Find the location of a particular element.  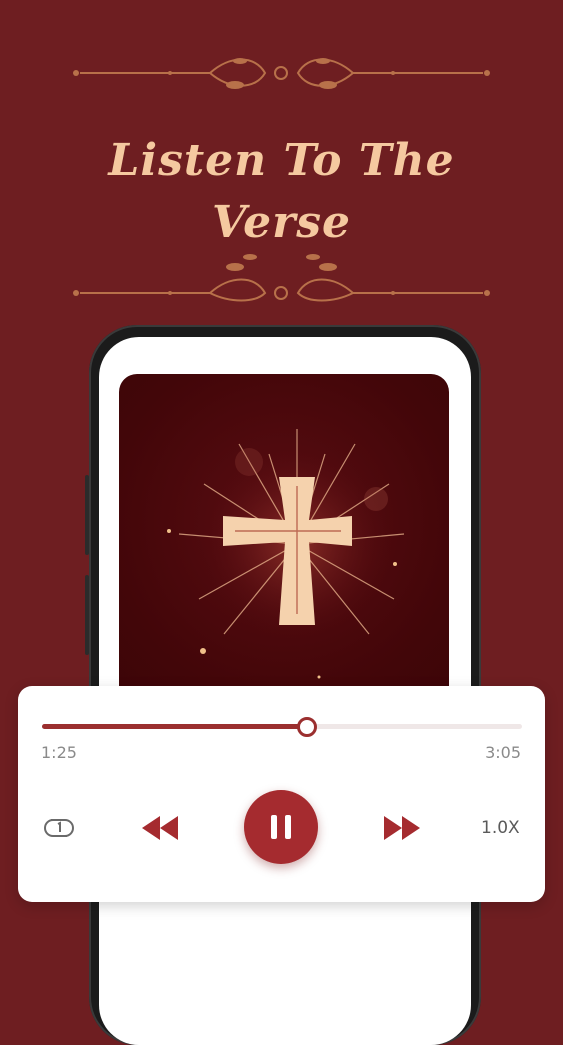

fast-forward-button is located at coordinates (402, 828).